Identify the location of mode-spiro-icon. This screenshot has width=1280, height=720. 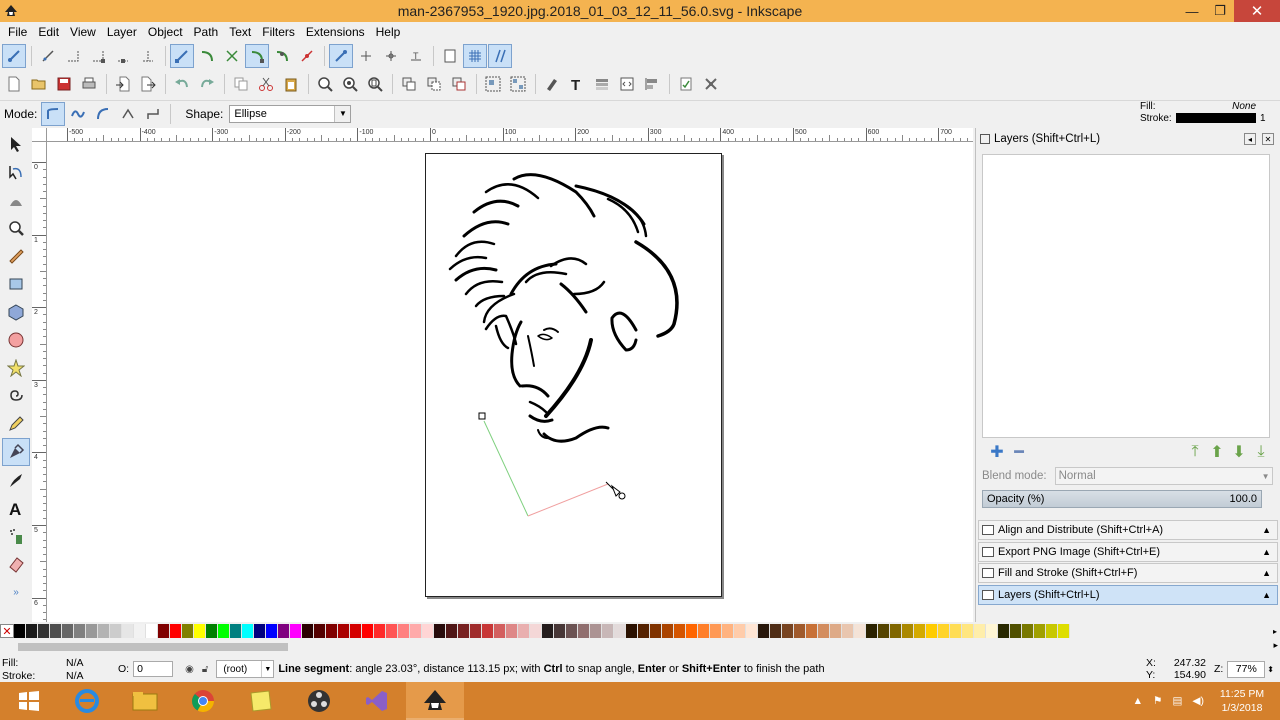
(78, 114).